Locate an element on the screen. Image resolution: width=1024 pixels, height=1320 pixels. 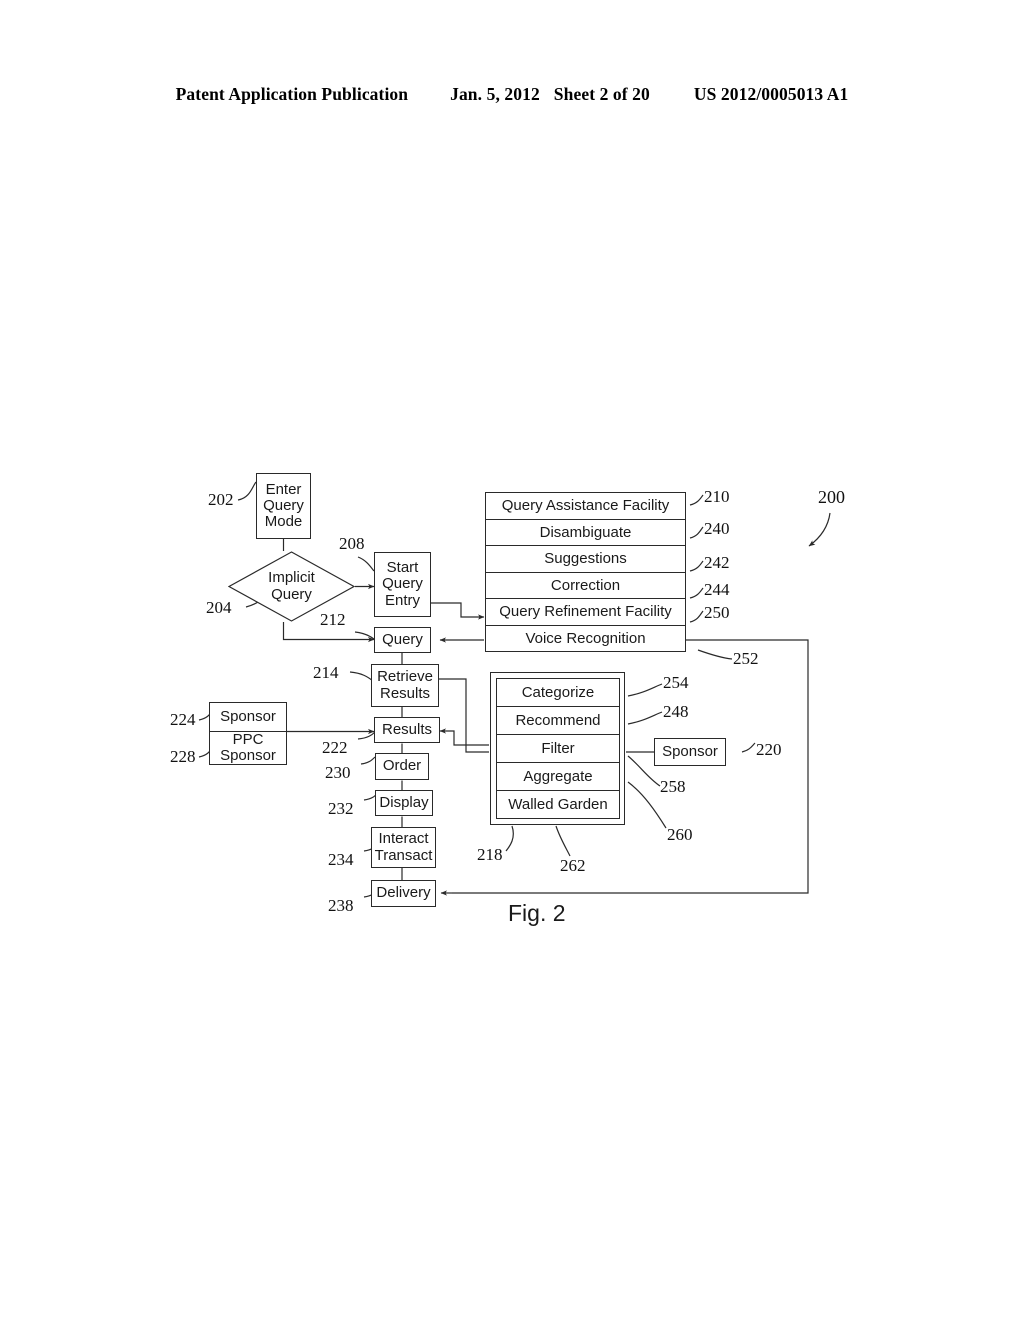
ref-262: 262 is located at coordinates (573, 865).